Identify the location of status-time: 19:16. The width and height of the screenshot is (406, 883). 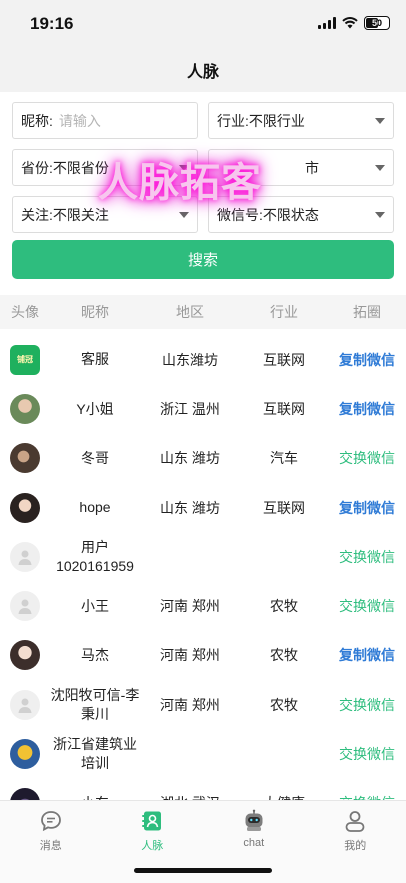
(52, 23).